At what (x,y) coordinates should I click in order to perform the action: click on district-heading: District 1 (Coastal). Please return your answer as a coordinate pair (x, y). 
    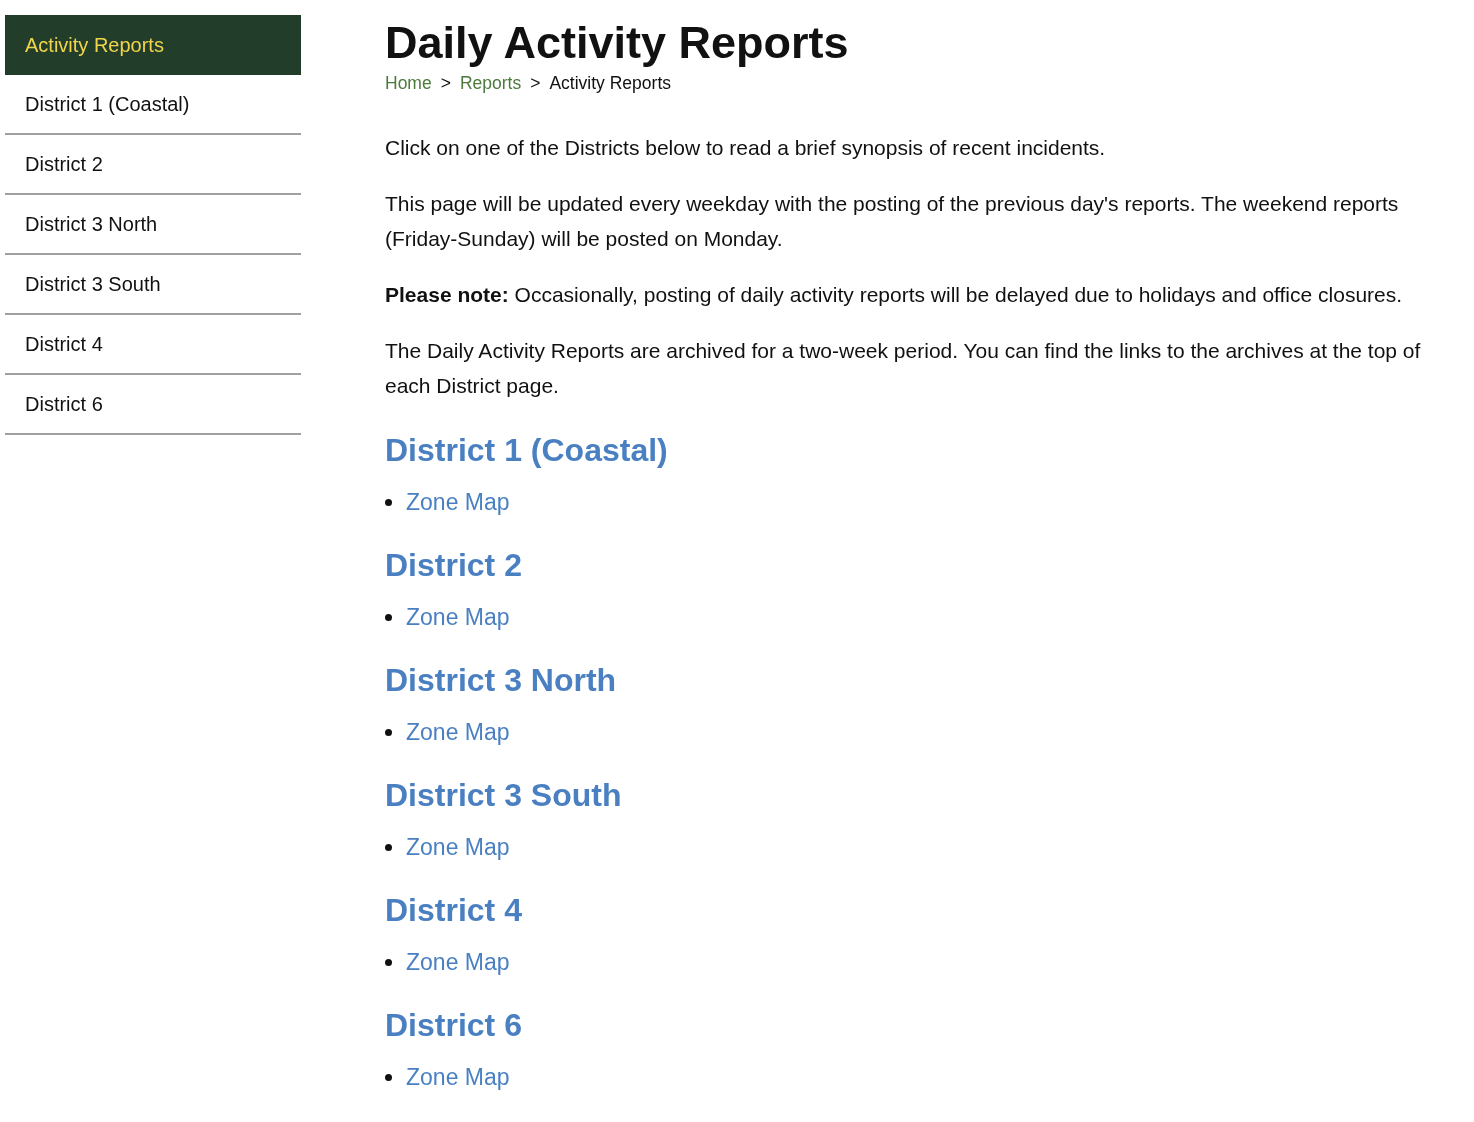
    Looking at the image, I should click on (527, 450).